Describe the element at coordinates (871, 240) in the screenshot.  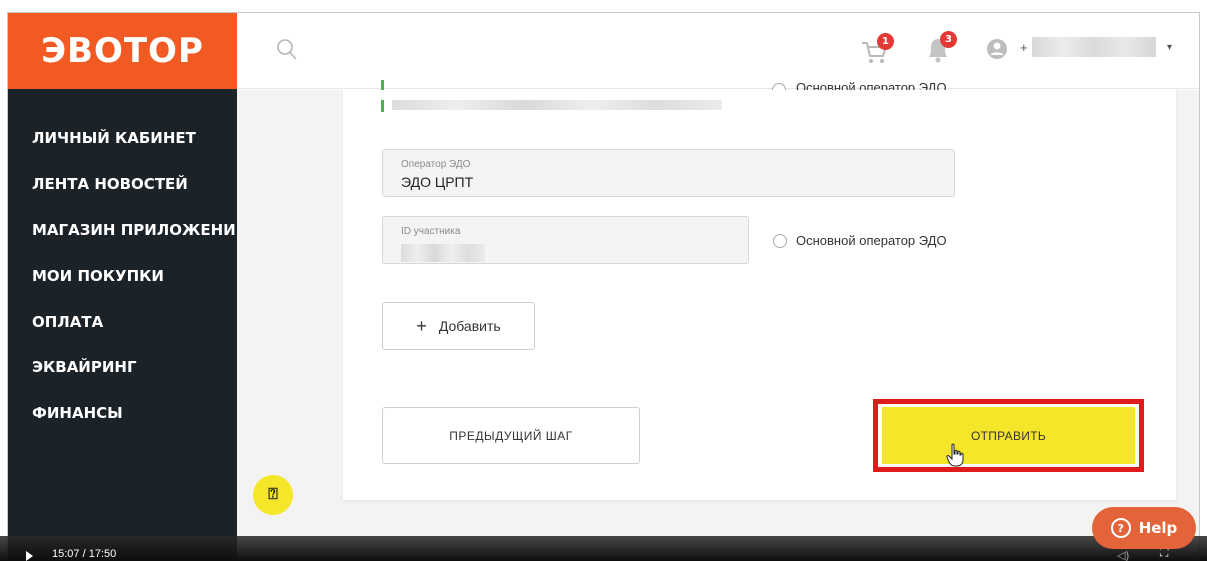
I see `radio-main-operator-2-label: Основной оператор ЭДО` at that location.